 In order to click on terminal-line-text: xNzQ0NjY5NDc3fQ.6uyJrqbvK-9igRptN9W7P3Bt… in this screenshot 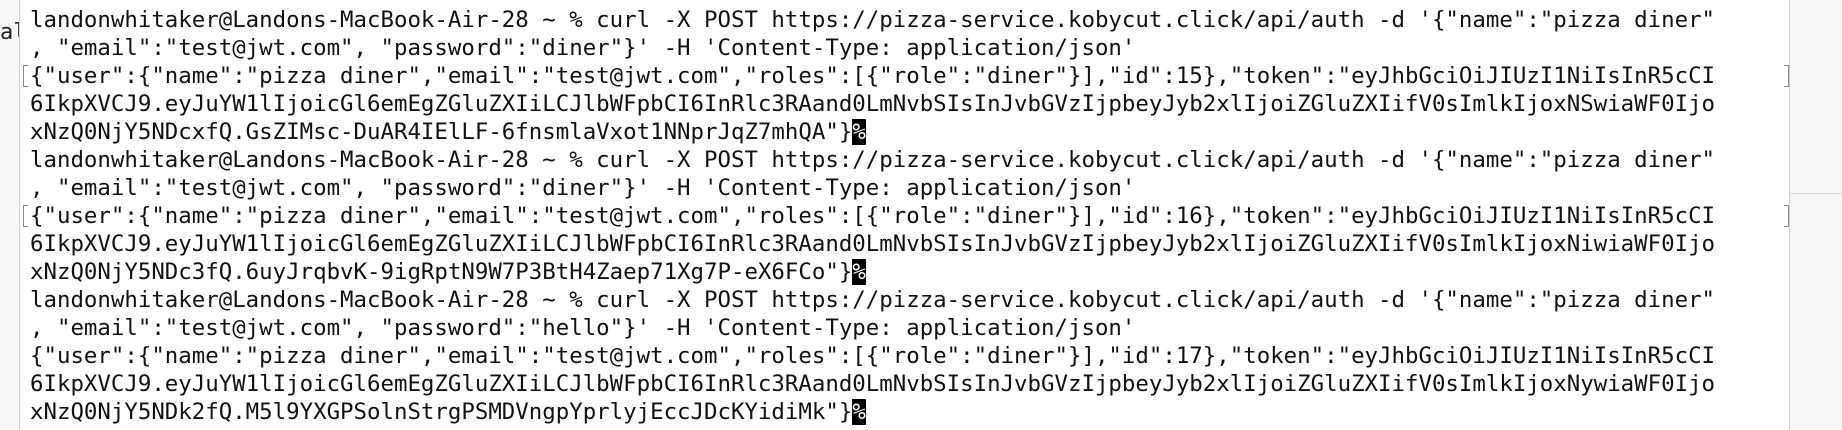, I will do `click(441, 272)`.